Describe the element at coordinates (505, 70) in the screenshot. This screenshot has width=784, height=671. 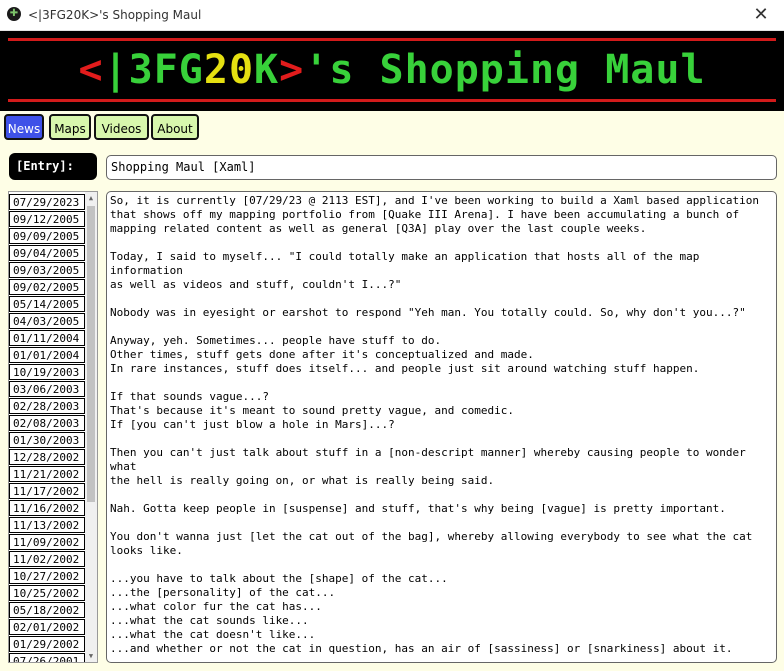
I see `banner-title-rest: 's Shopping Maul` at that location.